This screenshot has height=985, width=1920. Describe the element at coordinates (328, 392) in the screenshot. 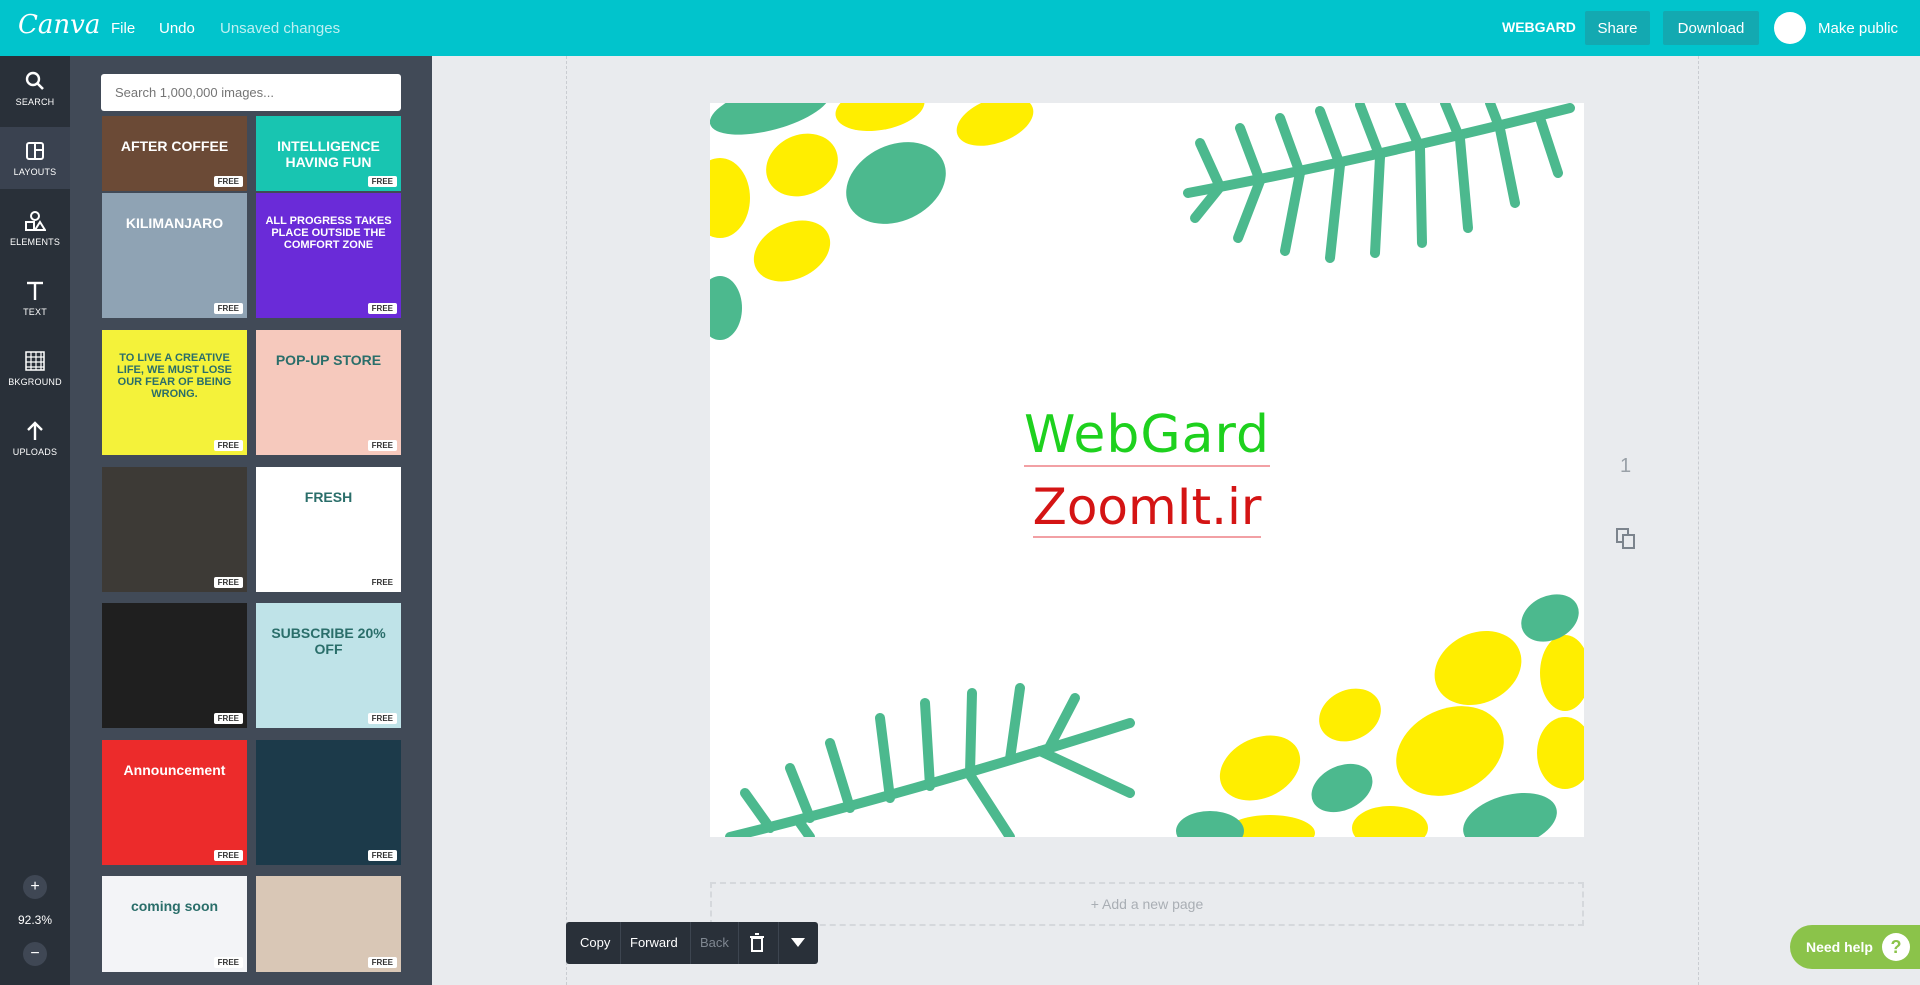

I see `layout-thumbnail: POP-UP STORE FREE` at that location.